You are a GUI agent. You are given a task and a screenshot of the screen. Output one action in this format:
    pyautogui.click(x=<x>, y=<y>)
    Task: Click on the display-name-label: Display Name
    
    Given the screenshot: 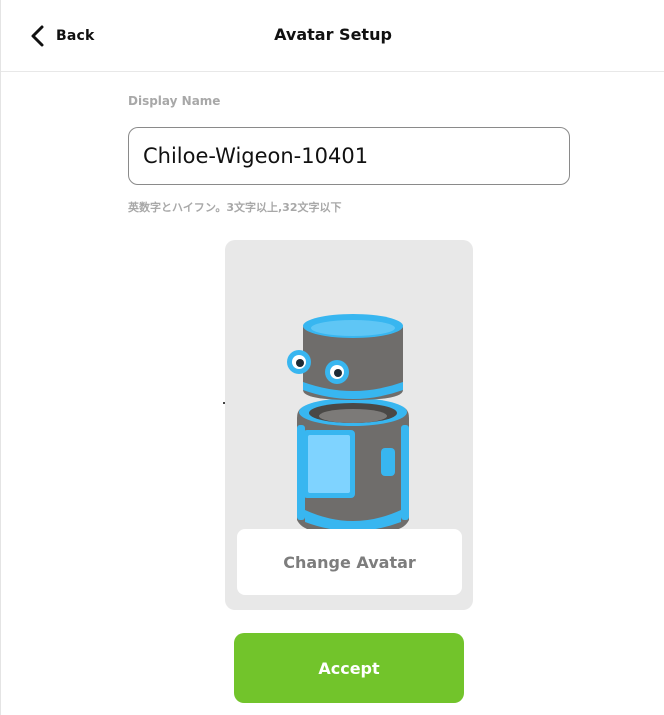 What is the action you would take?
    pyautogui.click(x=174, y=101)
    